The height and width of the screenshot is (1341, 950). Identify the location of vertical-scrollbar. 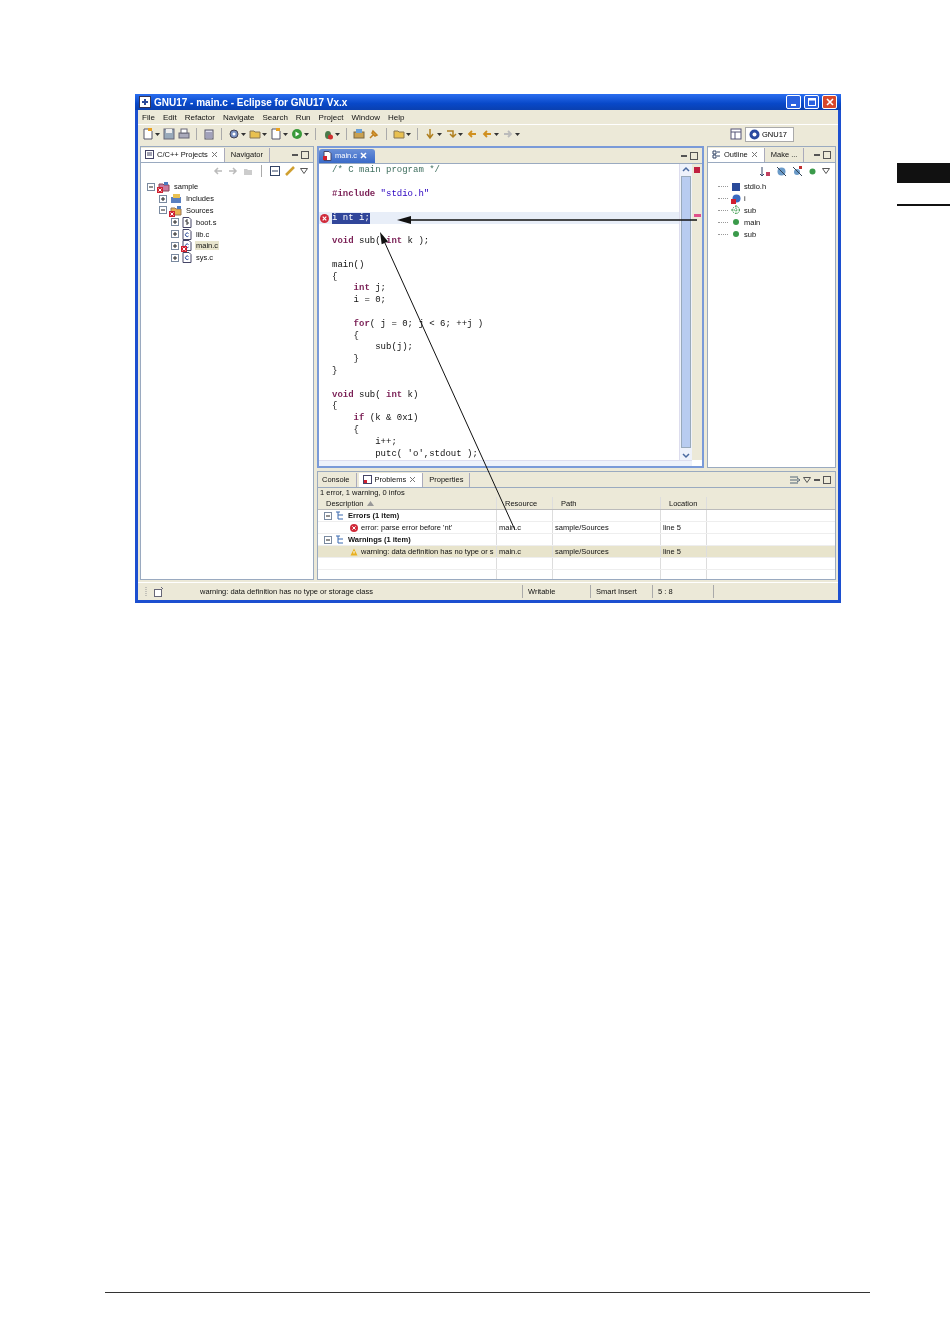
(685, 312).